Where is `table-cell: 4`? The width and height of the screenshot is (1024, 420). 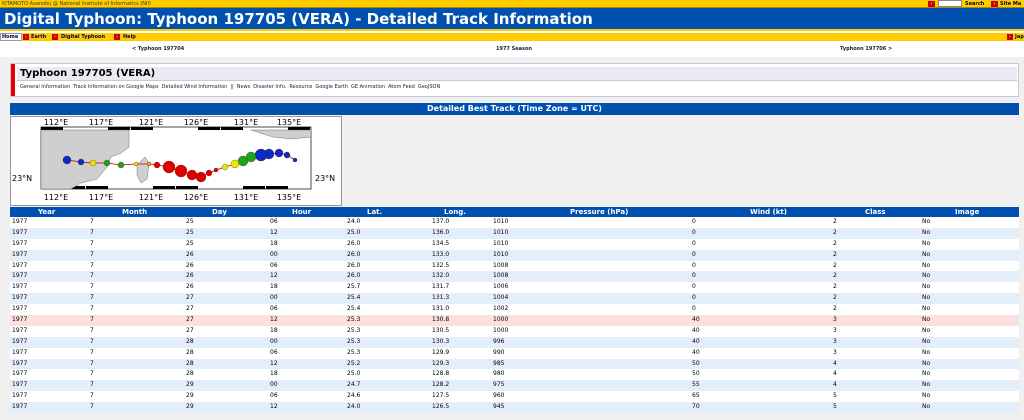
table-cell: 4 is located at coordinates (835, 374).